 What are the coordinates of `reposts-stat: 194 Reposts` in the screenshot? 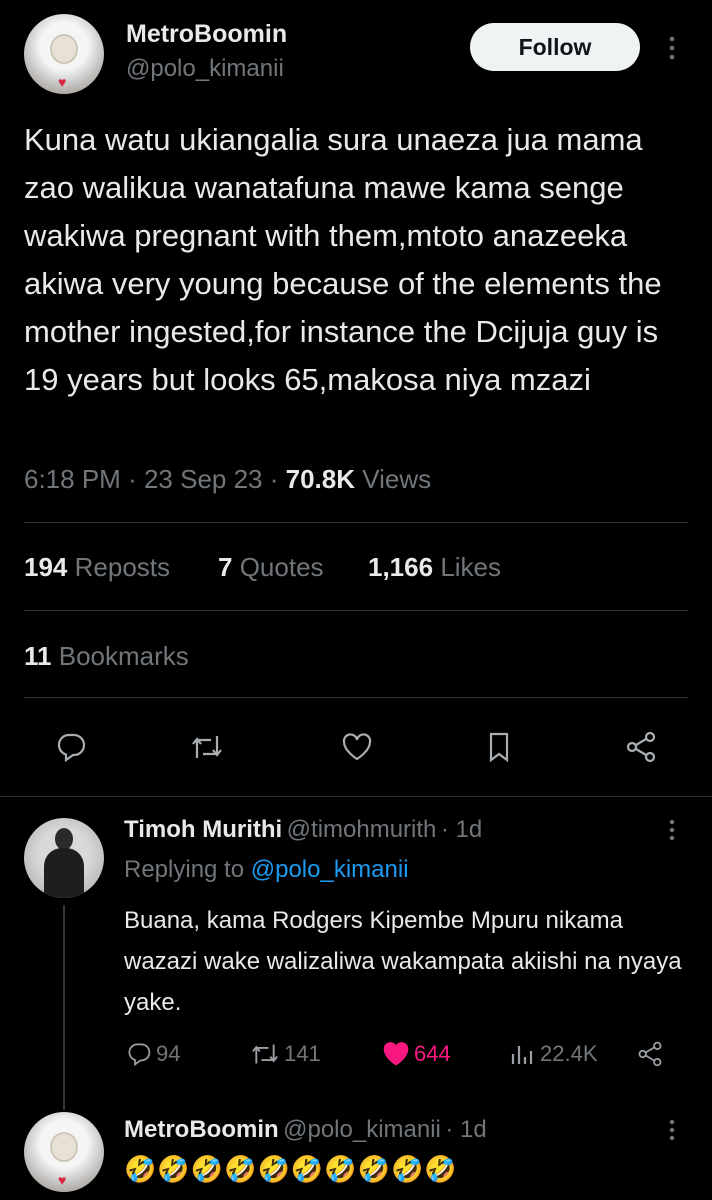 It's located at (97, 567).